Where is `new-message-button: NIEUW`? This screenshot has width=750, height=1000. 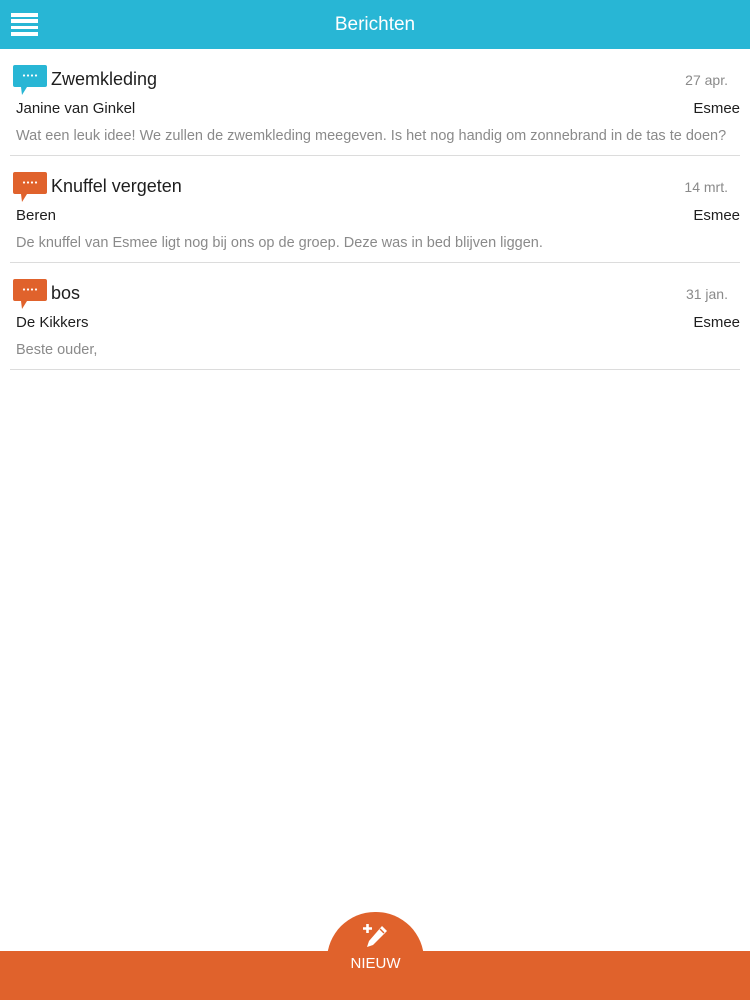 new-message-button: NIEUW is located at coordinates (375, 956).